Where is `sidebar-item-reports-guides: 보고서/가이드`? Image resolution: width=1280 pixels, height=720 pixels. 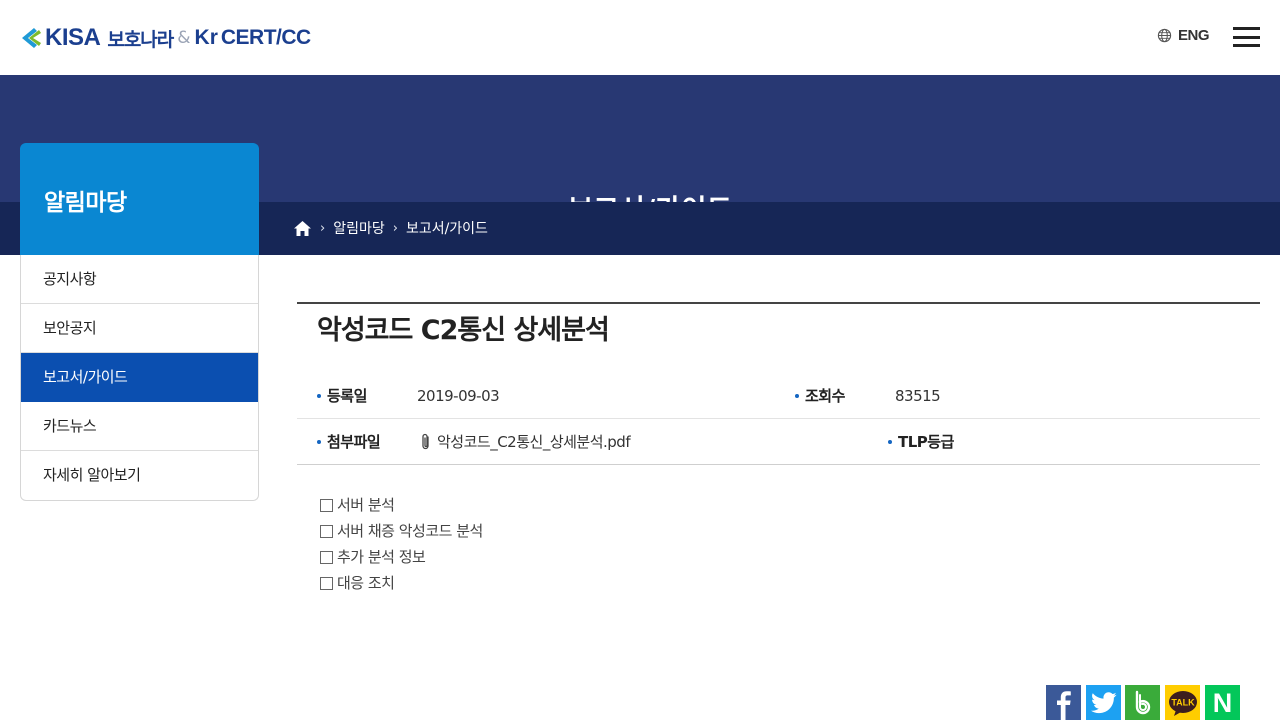 sidebar-item-reports-guides: 보고서/가이드 is located at coordinates (139, 377).